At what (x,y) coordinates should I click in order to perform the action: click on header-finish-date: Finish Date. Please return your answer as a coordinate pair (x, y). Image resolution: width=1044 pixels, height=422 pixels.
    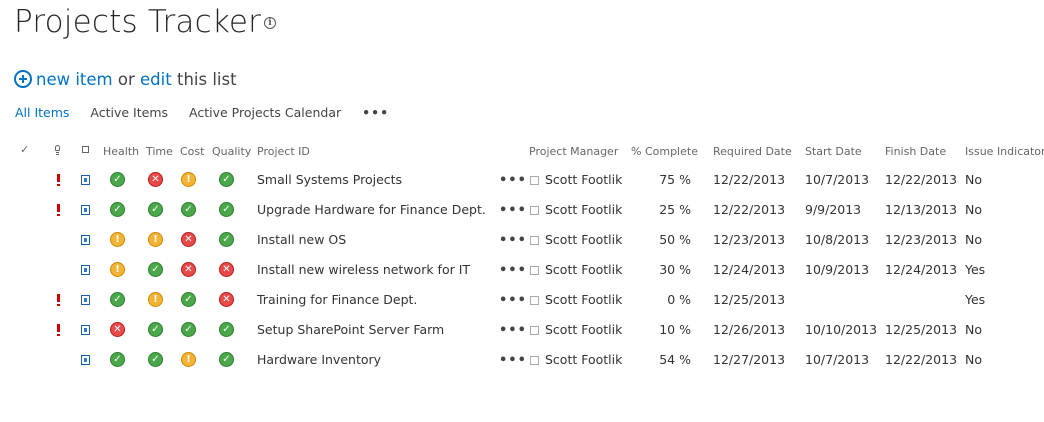
    Looking at the image, I should click on (915, 151).